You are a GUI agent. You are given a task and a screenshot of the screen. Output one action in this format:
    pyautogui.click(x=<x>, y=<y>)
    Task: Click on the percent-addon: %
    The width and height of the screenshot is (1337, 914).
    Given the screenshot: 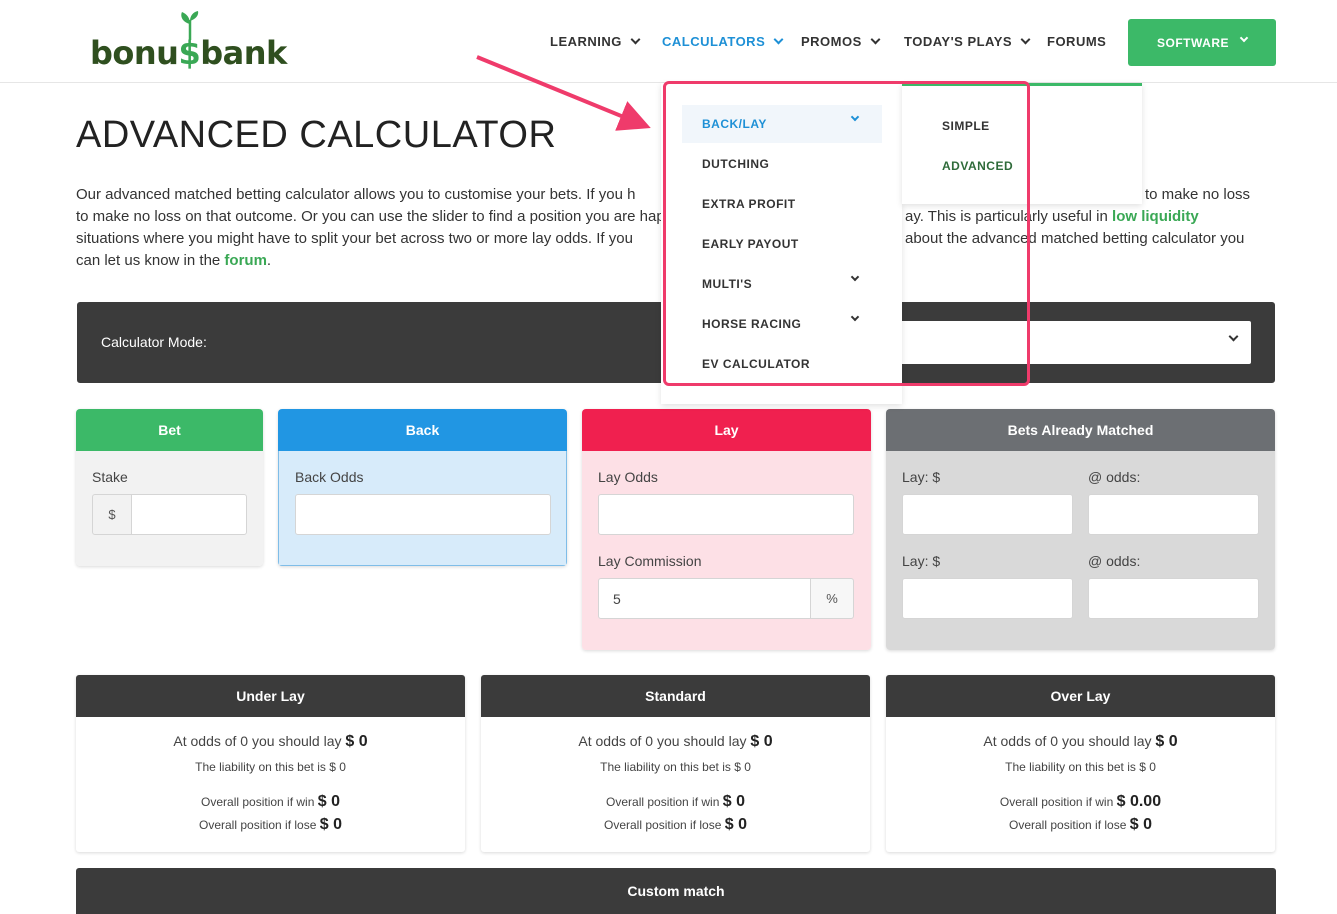 What is the action you would take?
    pyautogui.click(x=832, y=598)
    